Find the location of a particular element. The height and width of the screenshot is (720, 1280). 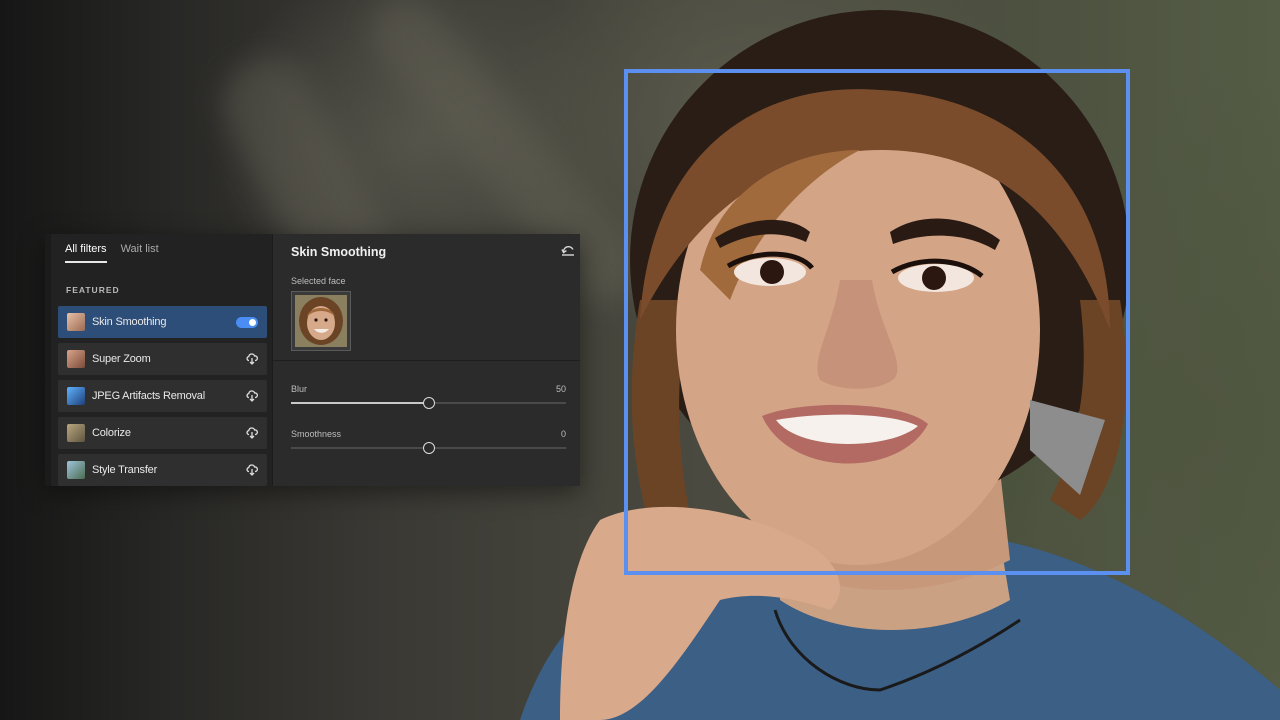

blur-slider-handle is located at coordinates (428, 403).